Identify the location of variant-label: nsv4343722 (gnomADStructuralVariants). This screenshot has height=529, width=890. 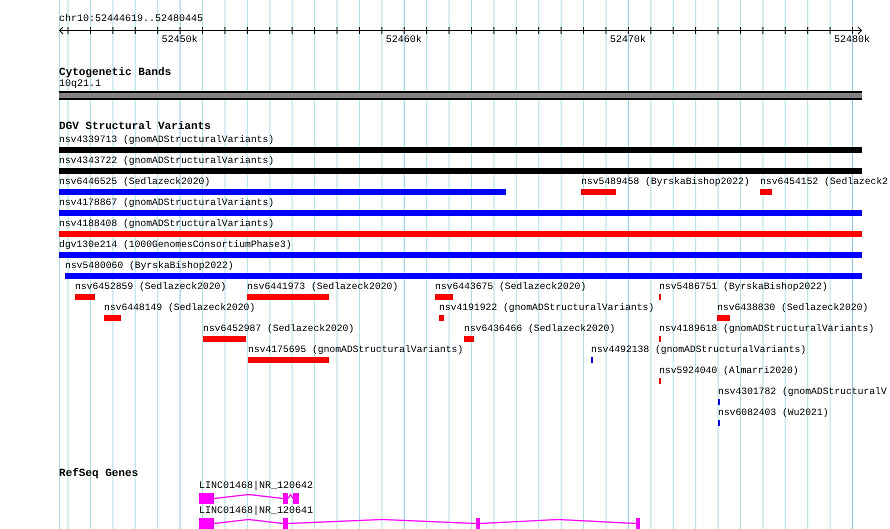
(166, 161).